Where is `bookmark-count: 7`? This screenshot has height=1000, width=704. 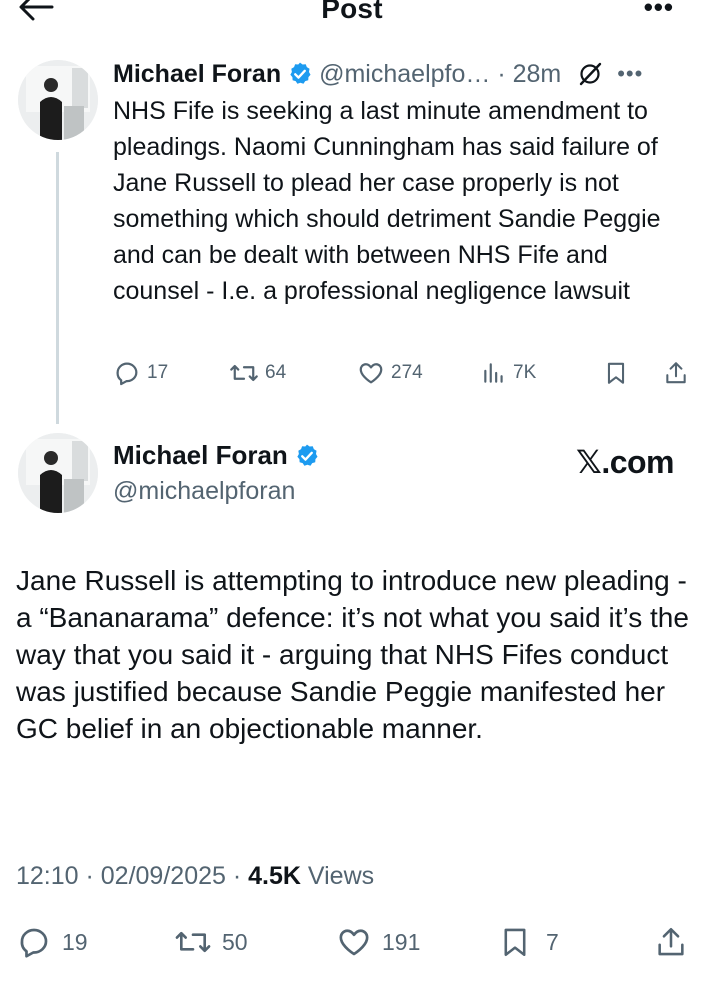 bookmark-count: 7 is located at coordinates (552, 941).